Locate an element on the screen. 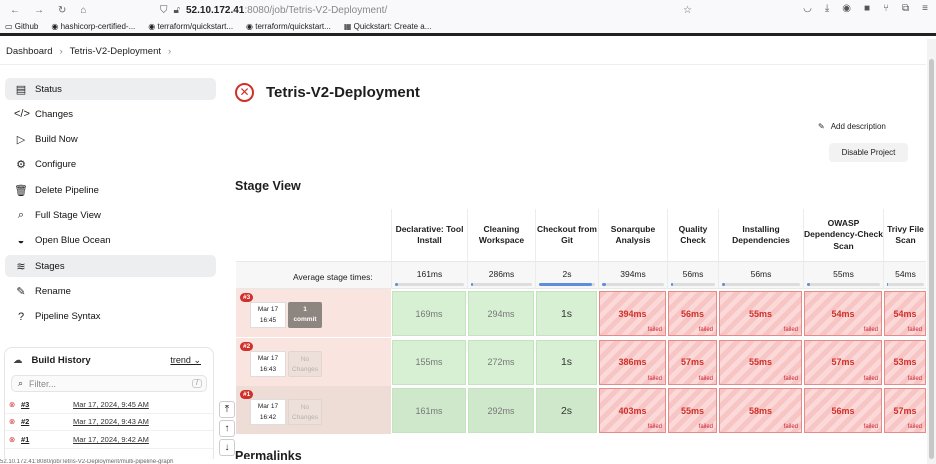 This screenshot has width=936, height=464. stage-cell: 53ms failed is located at coordinates (905, 362).